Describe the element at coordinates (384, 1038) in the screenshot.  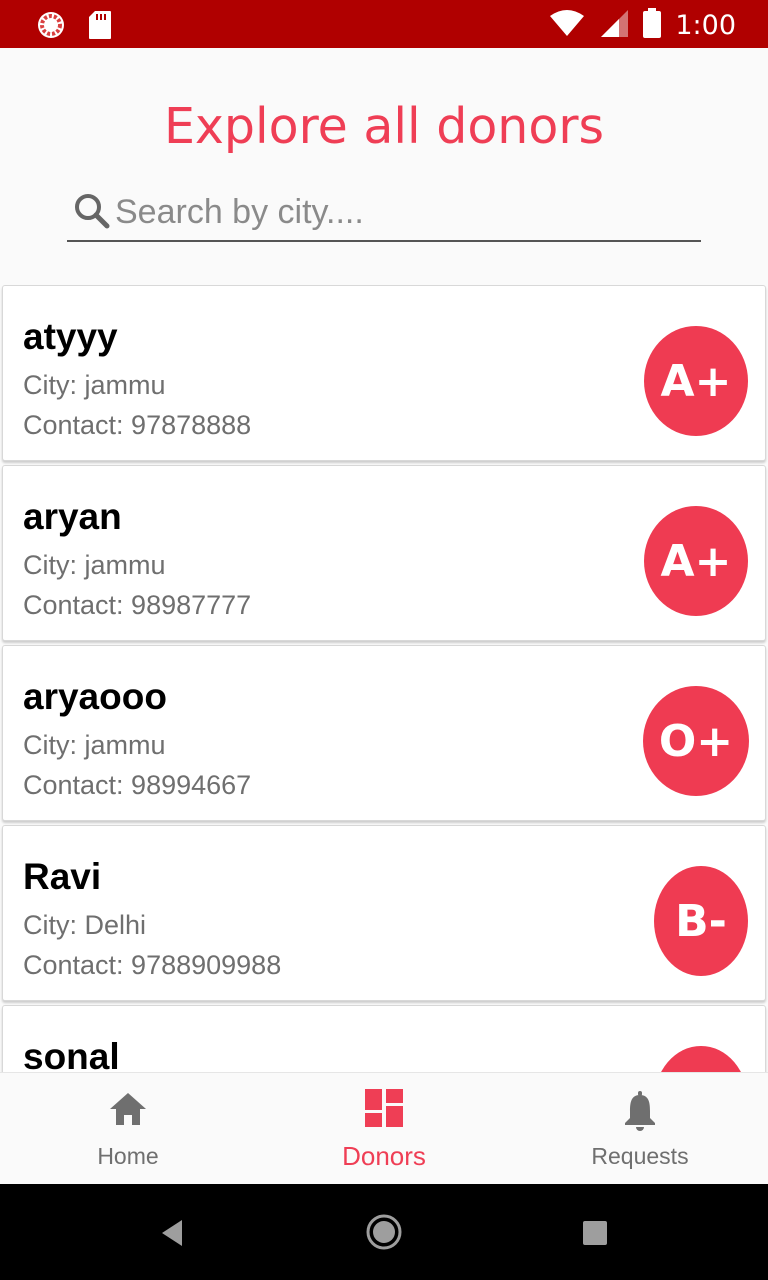
I see `donor-card: sonal` at that location.